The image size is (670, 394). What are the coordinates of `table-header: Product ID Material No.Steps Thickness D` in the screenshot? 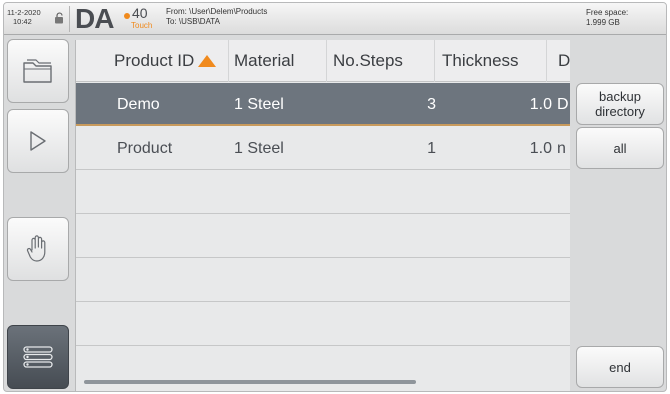 It's located at (323, 61).